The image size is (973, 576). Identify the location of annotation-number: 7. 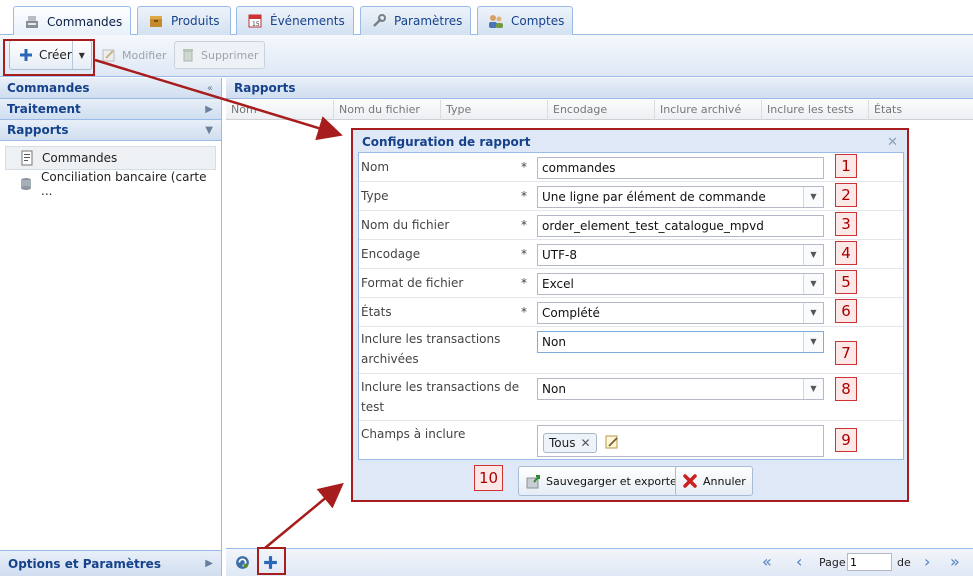
(846, 353).